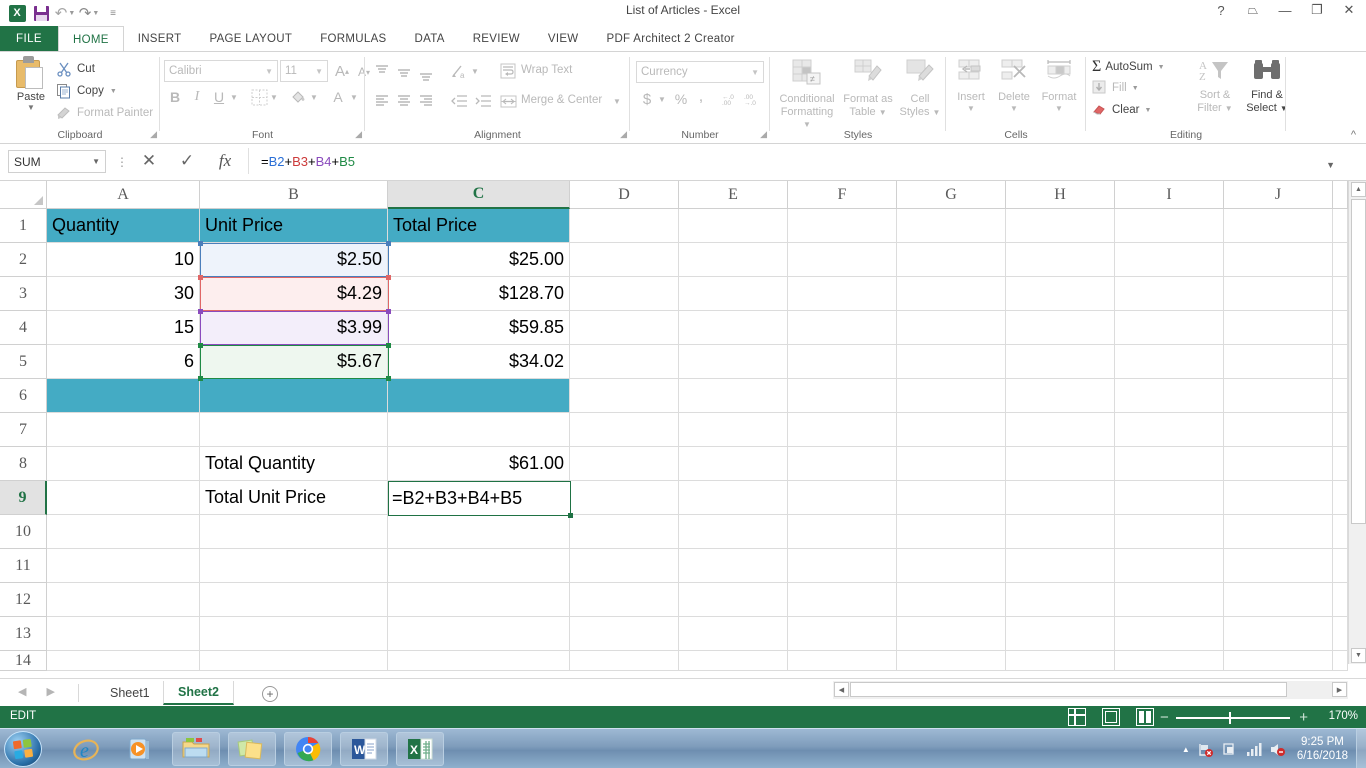  I want to click on cell-h8, so click(1060, 464).